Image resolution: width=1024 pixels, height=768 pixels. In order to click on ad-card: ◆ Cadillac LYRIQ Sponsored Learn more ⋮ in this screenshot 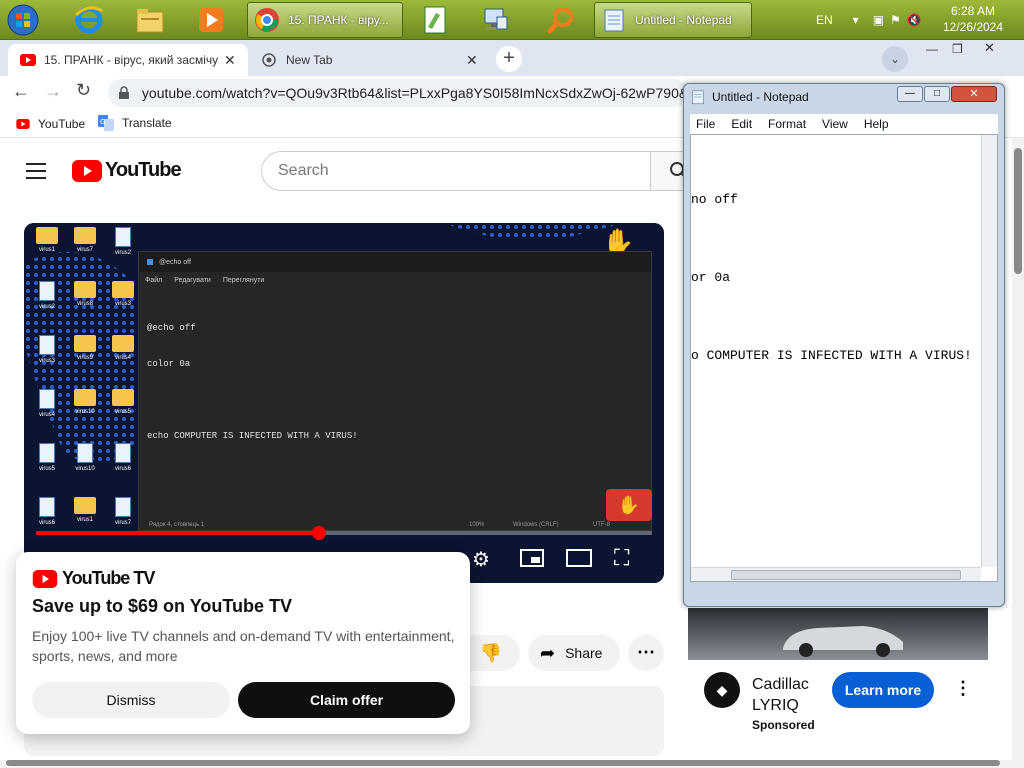, I will do `click(838, 705)`.